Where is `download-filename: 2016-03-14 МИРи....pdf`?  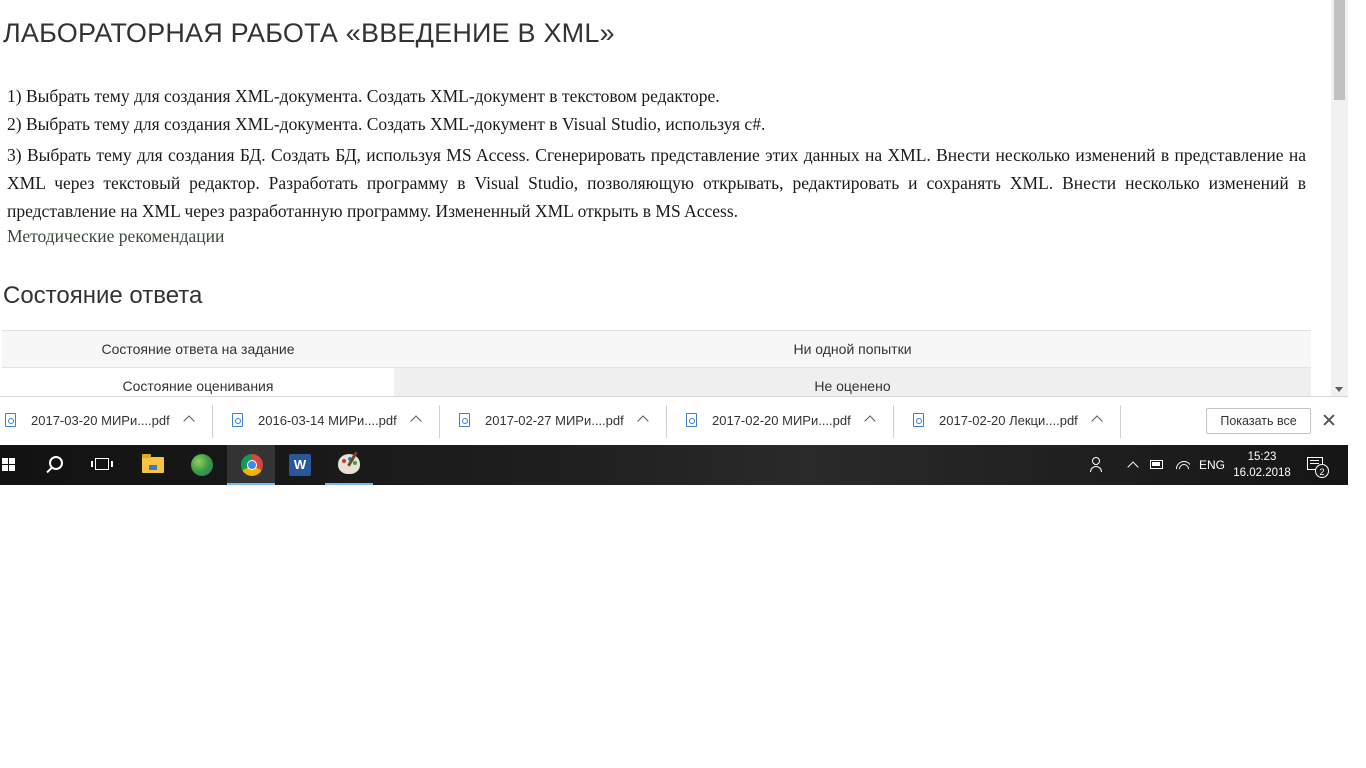 download-filename: 2016-03-14 МИРи....pdf is located at coordinates (327, 420).